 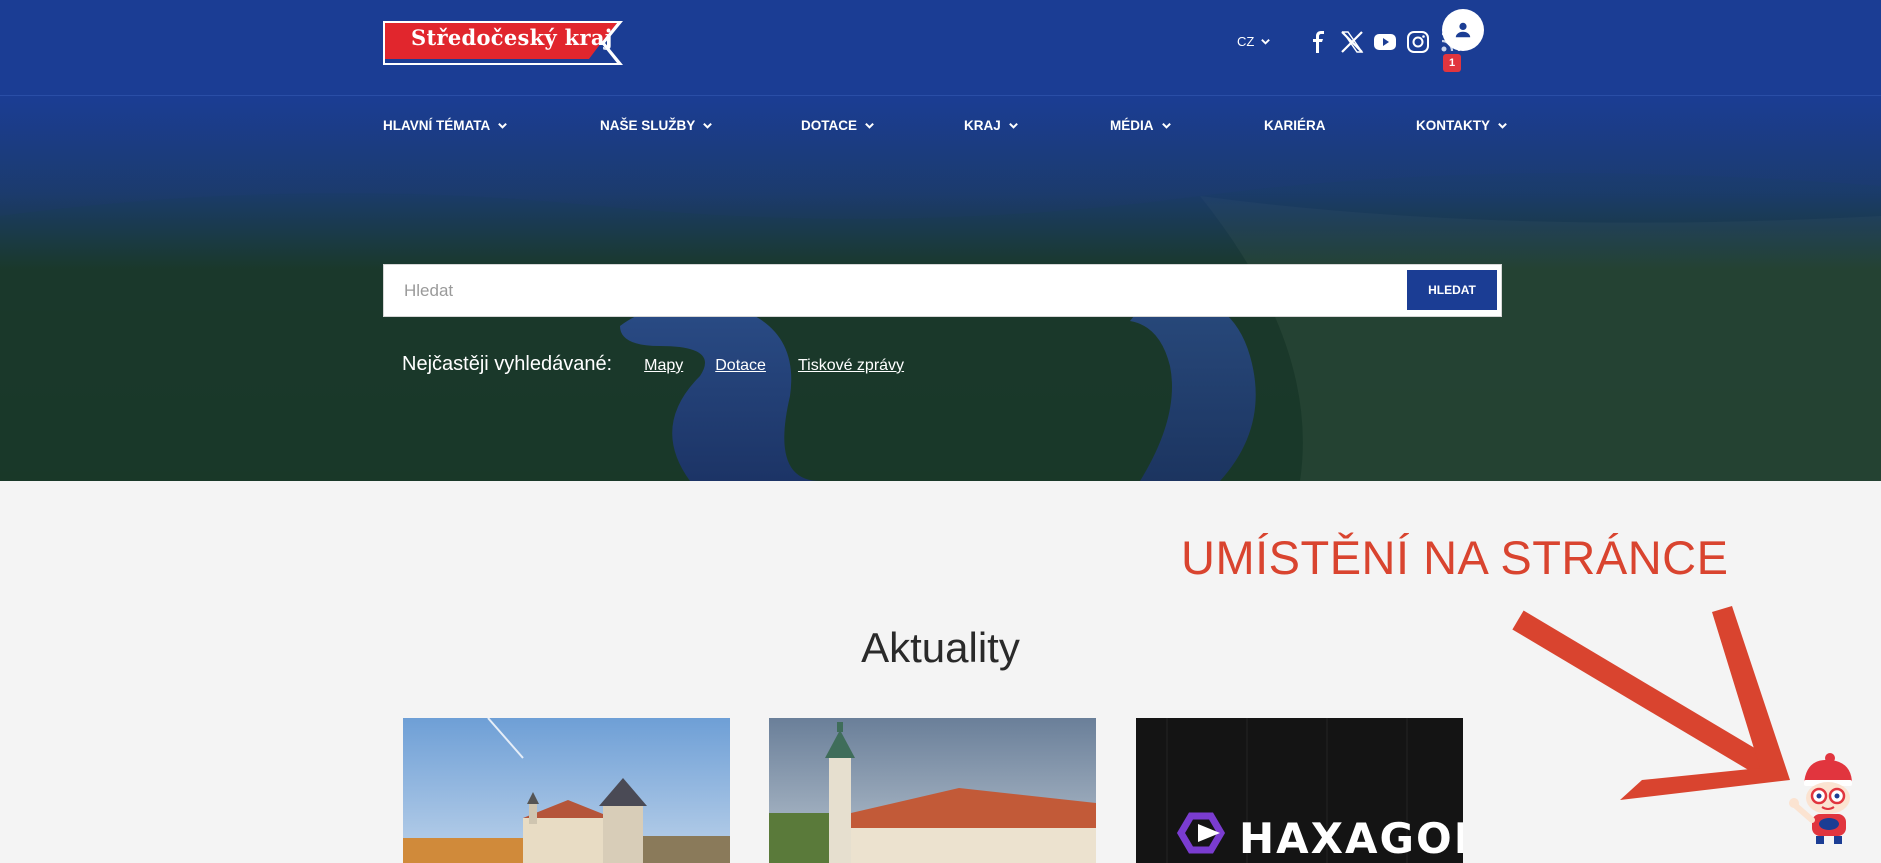 I want to click on user-account-button, so click(x=1463, y=30).